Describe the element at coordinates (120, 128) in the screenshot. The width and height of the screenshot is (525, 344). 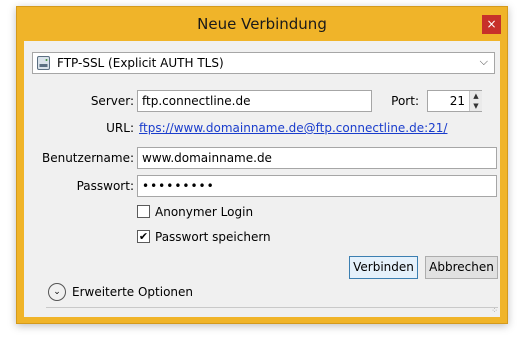
I see `url-label: URL:` at that location.